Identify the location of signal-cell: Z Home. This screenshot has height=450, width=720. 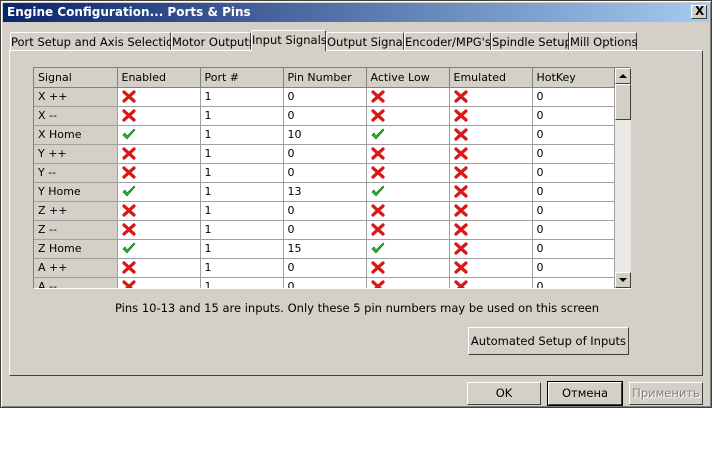
(76, 249).